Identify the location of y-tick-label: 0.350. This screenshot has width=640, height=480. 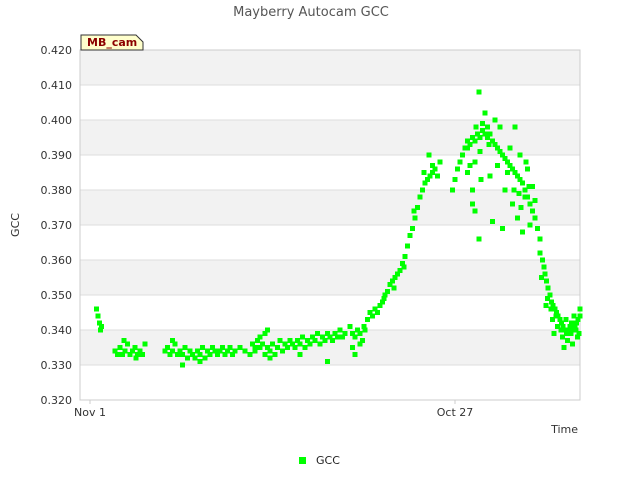
(57, 295).